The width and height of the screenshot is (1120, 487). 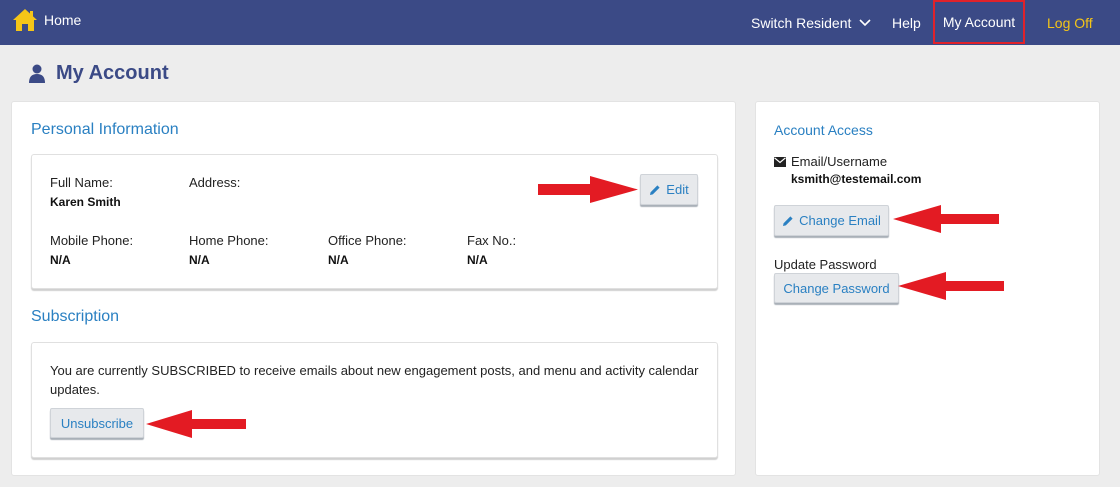 What do you see at coordinates (199, 260) in the screenshot?
I see `home-phone-value: N/A` at bounding box center [199, 260].